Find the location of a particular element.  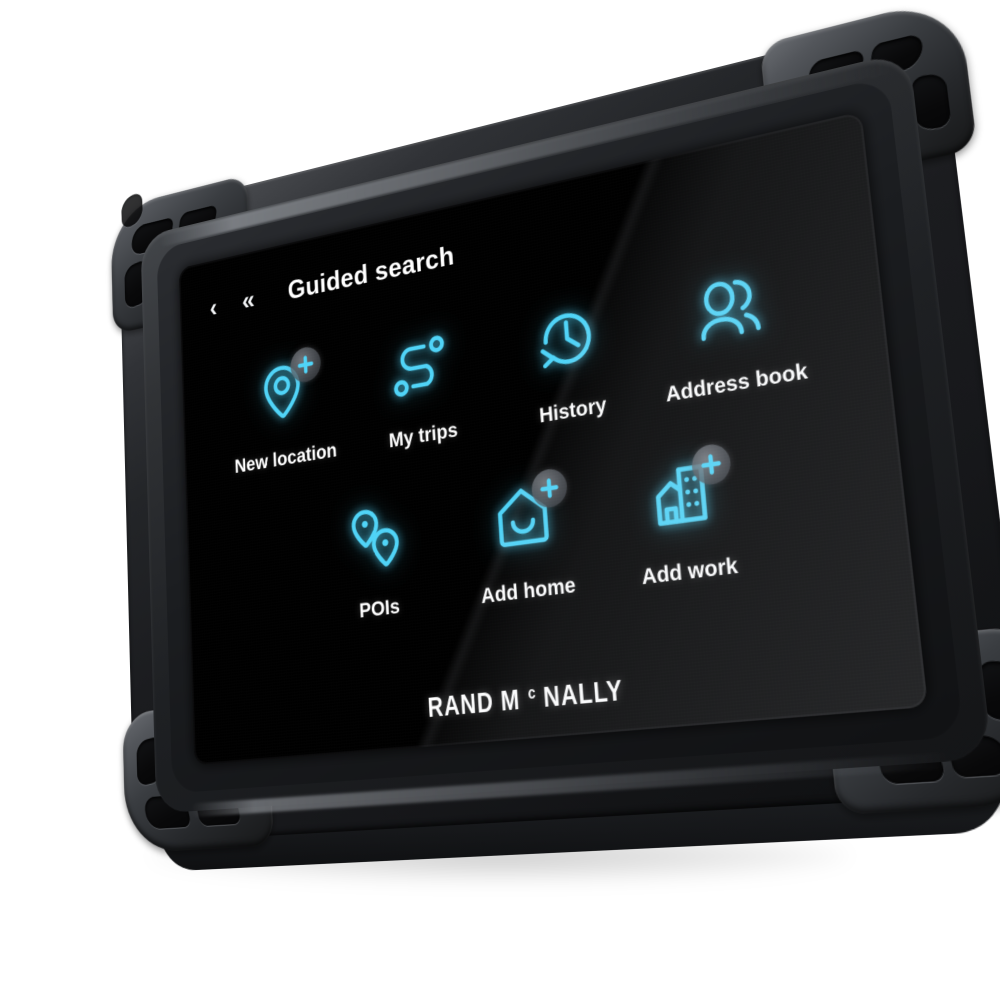

tile-my-trips: My trips is located at coordinates (422, 384).